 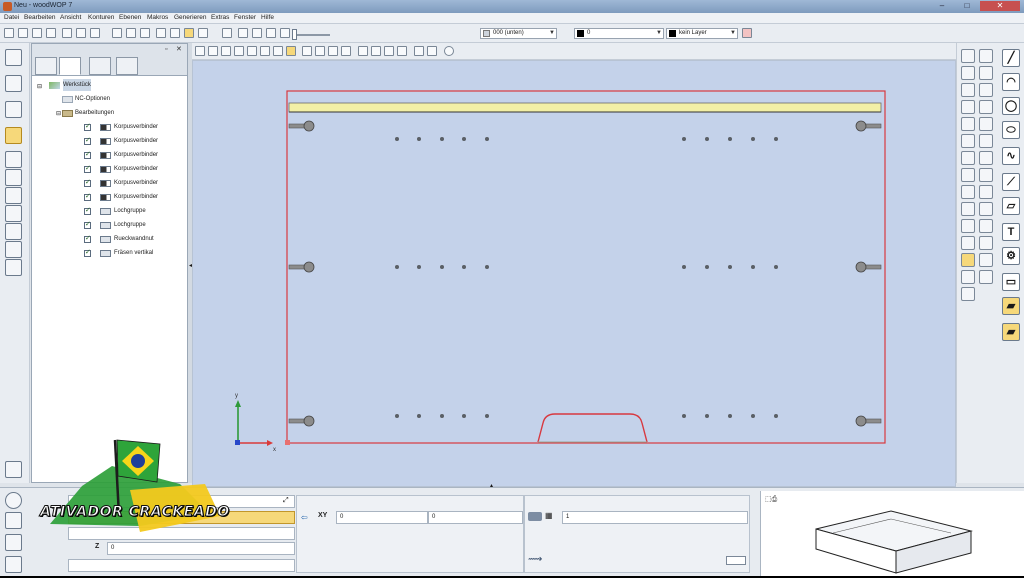 What do you see at coordinates (432, 51) in the screenshot?
I see `split-view-icon` at bounding box center [432, 51].